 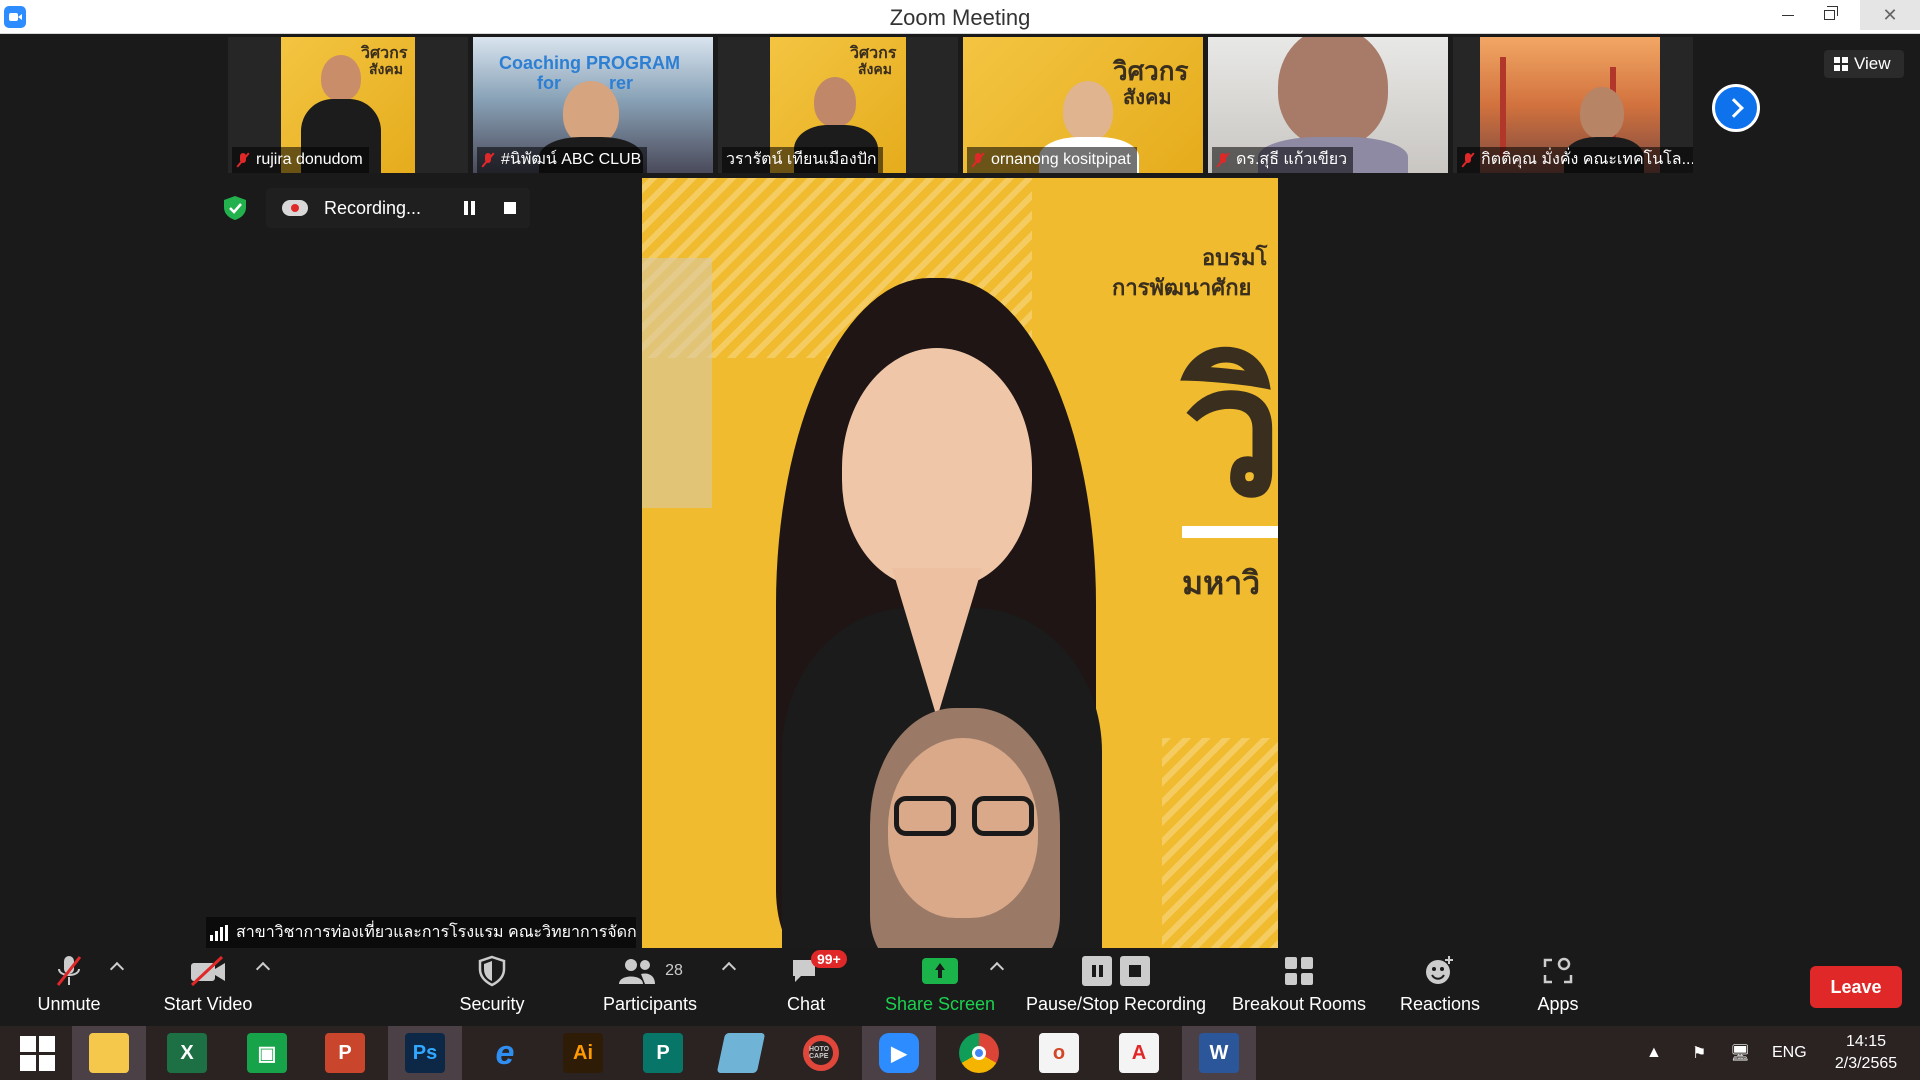 I want to click on start-video-label: Start Video, so click(x=208, y=1004).